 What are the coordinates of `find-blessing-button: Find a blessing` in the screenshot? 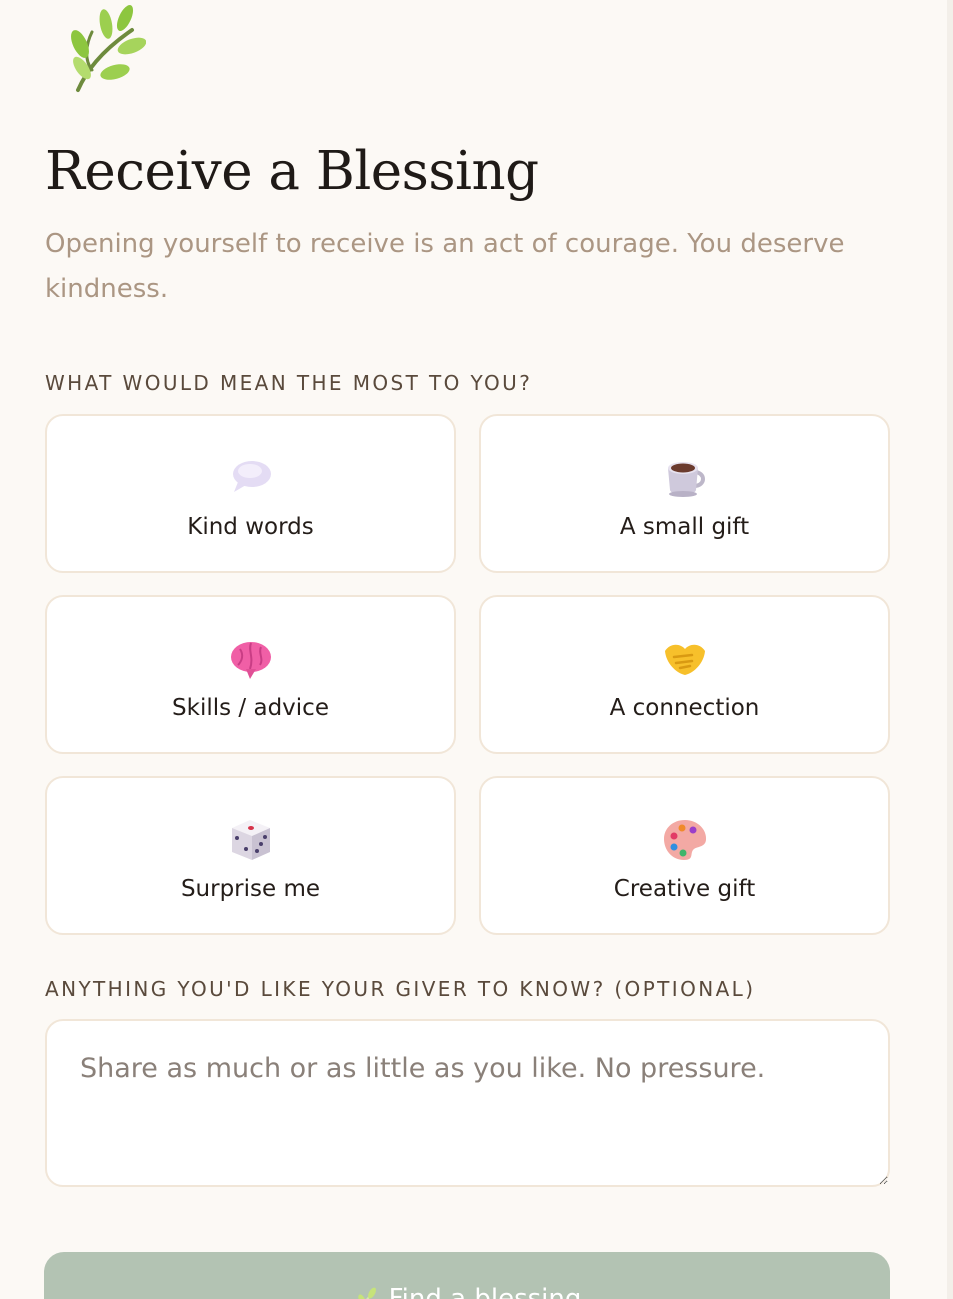 It's located at (467, 1275).